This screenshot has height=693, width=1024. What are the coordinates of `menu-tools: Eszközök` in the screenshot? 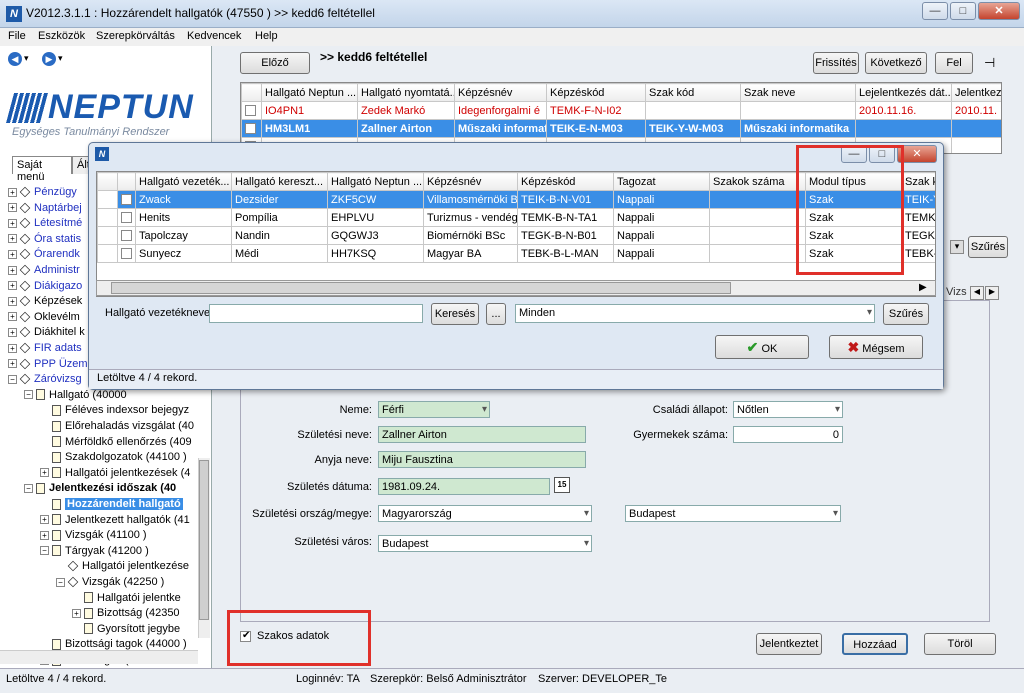 It's located at (61, 36).